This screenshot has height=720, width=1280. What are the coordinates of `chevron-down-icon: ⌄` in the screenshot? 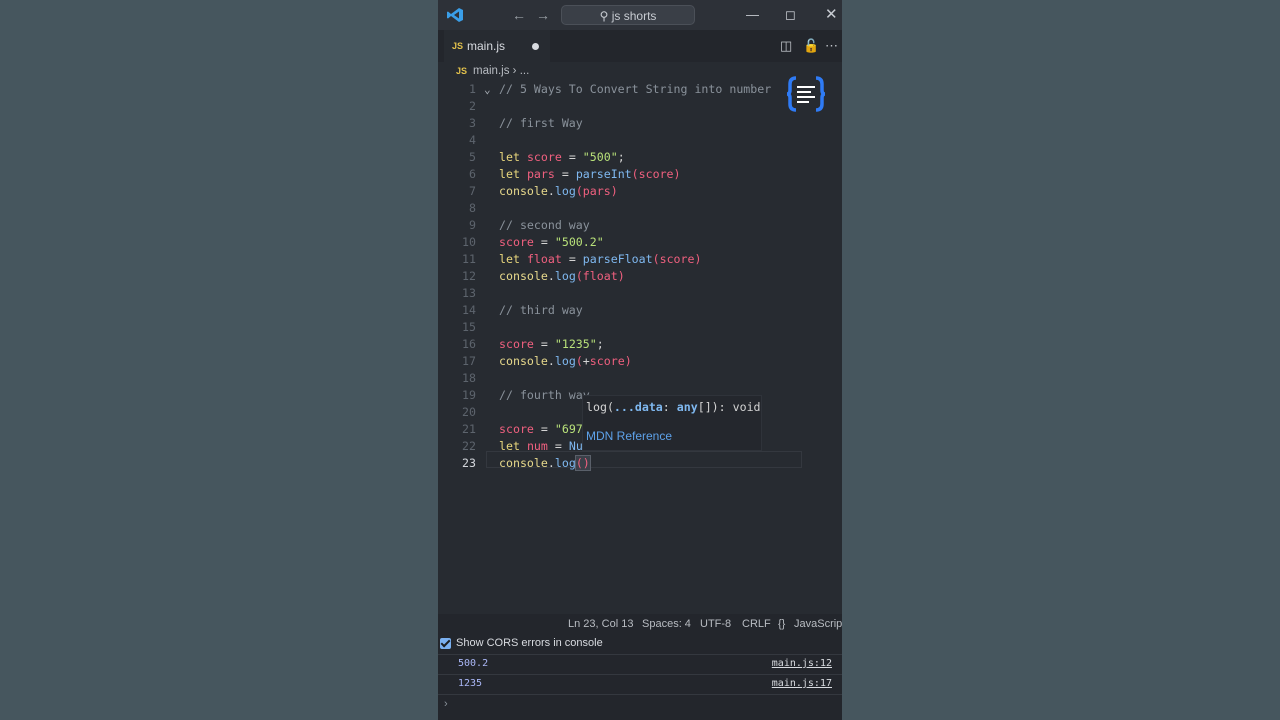 It's located at (487, 89).